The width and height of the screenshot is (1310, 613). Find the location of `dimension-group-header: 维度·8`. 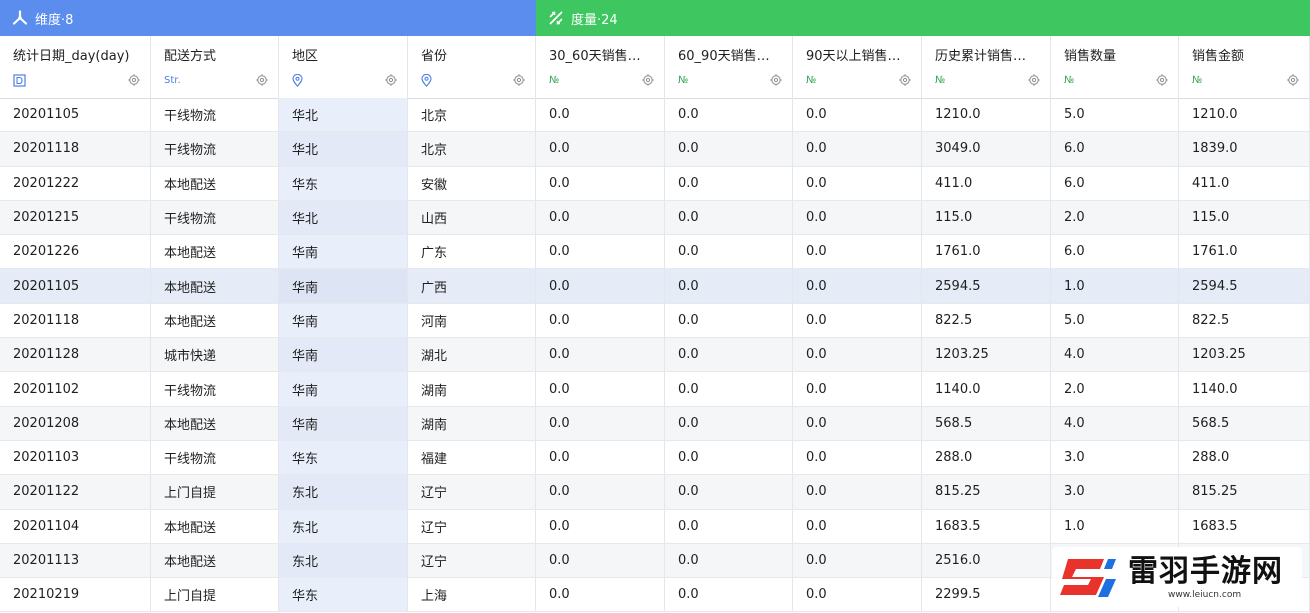

dimension-group-header: 维度·8 is located at coordinates (268, 18).